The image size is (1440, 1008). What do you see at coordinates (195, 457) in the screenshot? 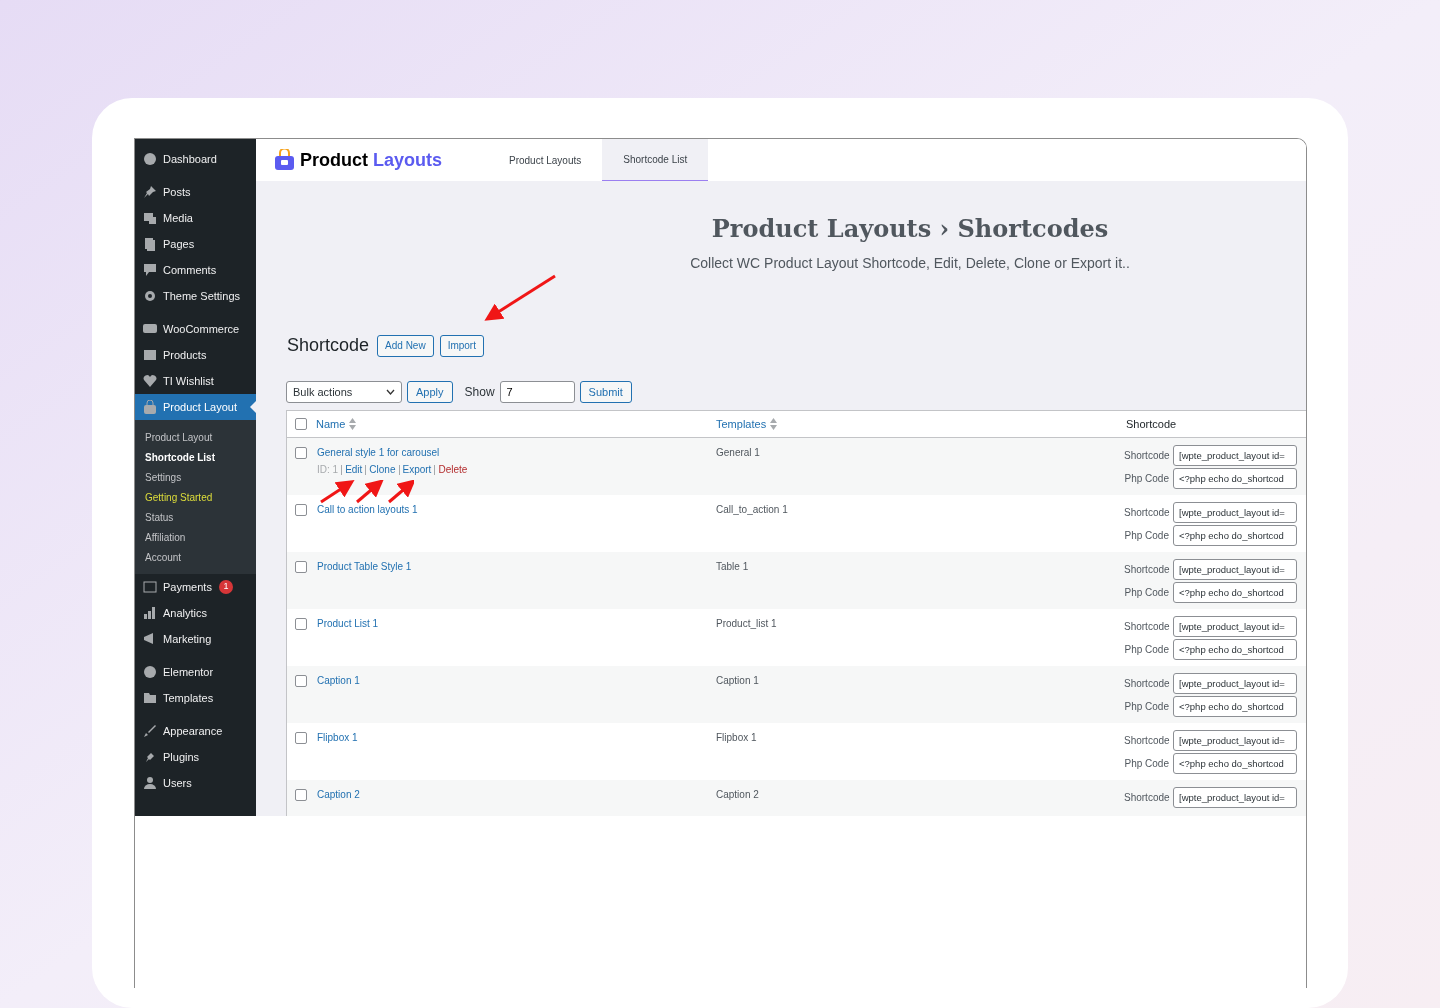
I see `submenu-link: Shortcode List` at bounding box center [195, 457].